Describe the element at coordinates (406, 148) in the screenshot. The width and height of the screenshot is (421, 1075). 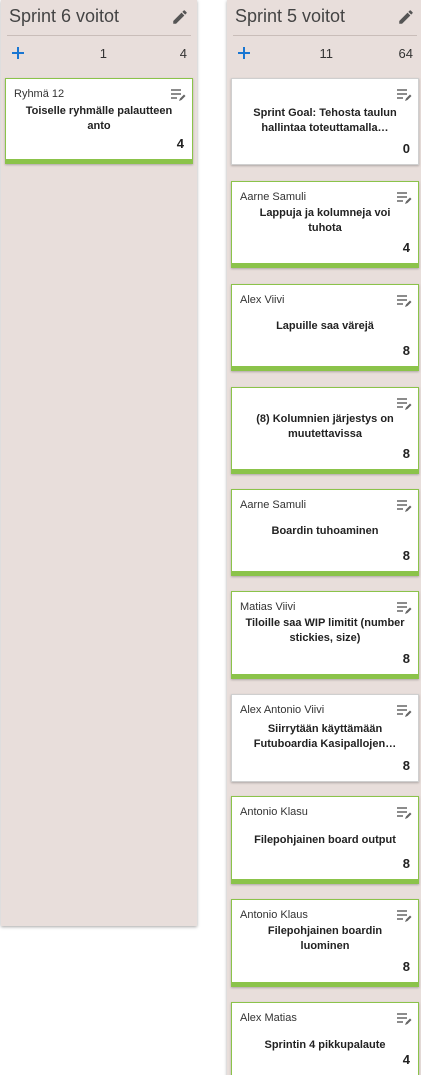
I see `card-points: 0` at that location.